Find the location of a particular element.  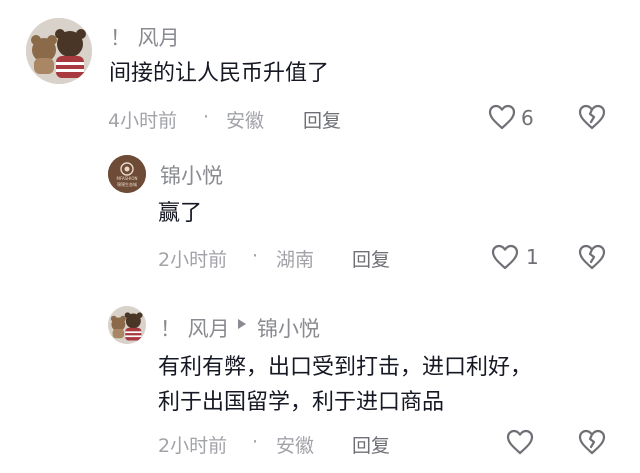

avatar-brand-text: MFASHION is located at coordinates (127, 178).